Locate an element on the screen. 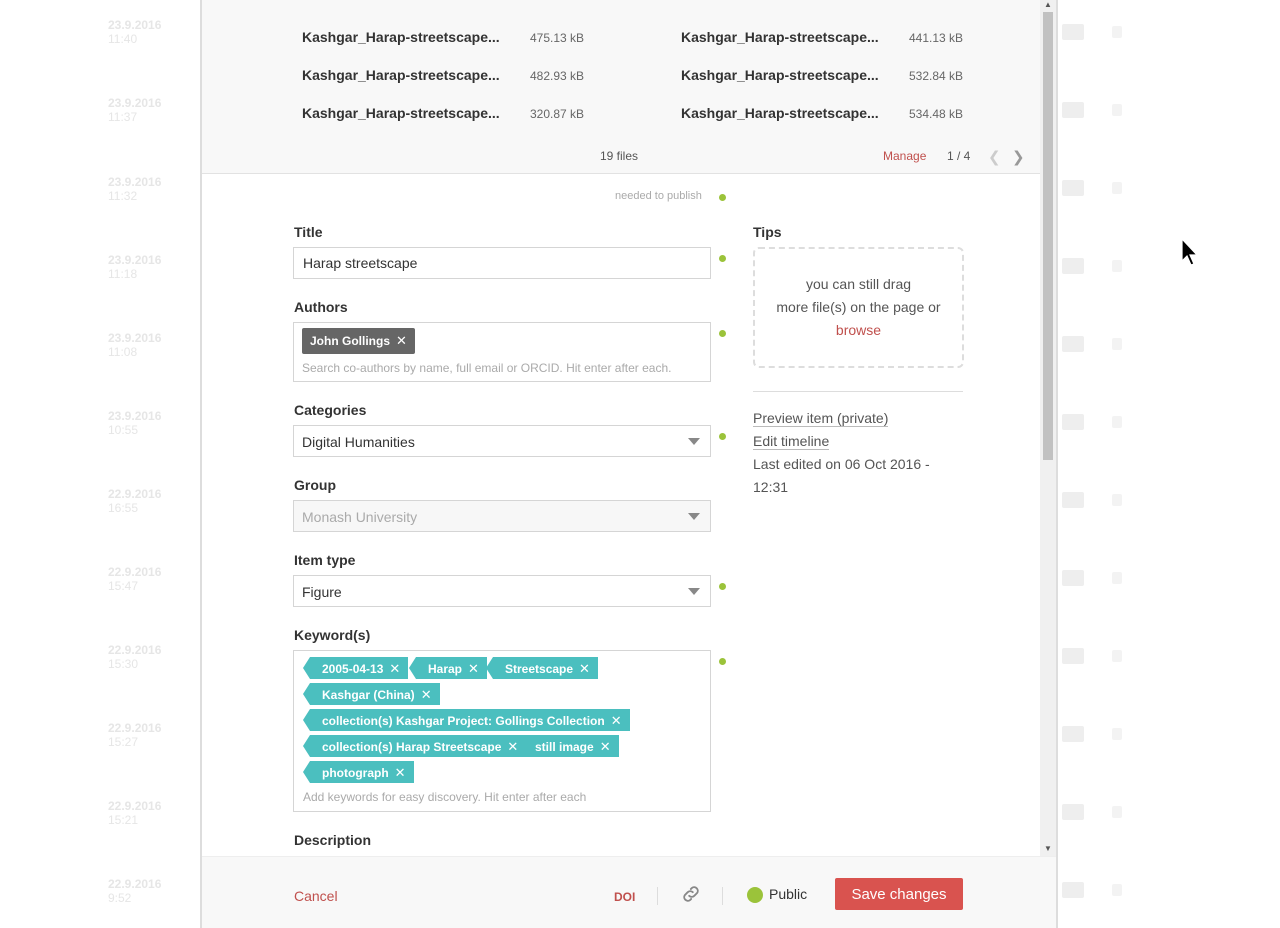 Image resolution: width=1280 pixels, height=928 pixels. chevron-left-icon: ❮ is located at coordinates (994, 157).